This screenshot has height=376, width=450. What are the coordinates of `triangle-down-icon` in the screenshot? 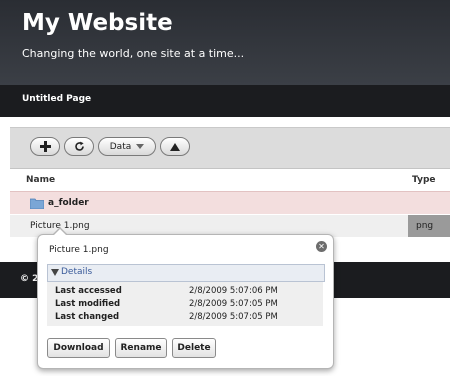 It's located at (55, 272).